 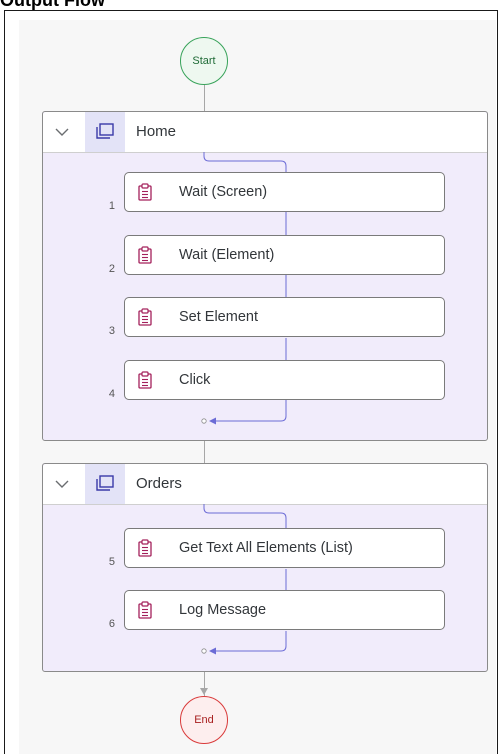 What do you see at coordinates (111, 562) in the screenshot?
I see `step-number: 5` at bounding box center [111, 562].